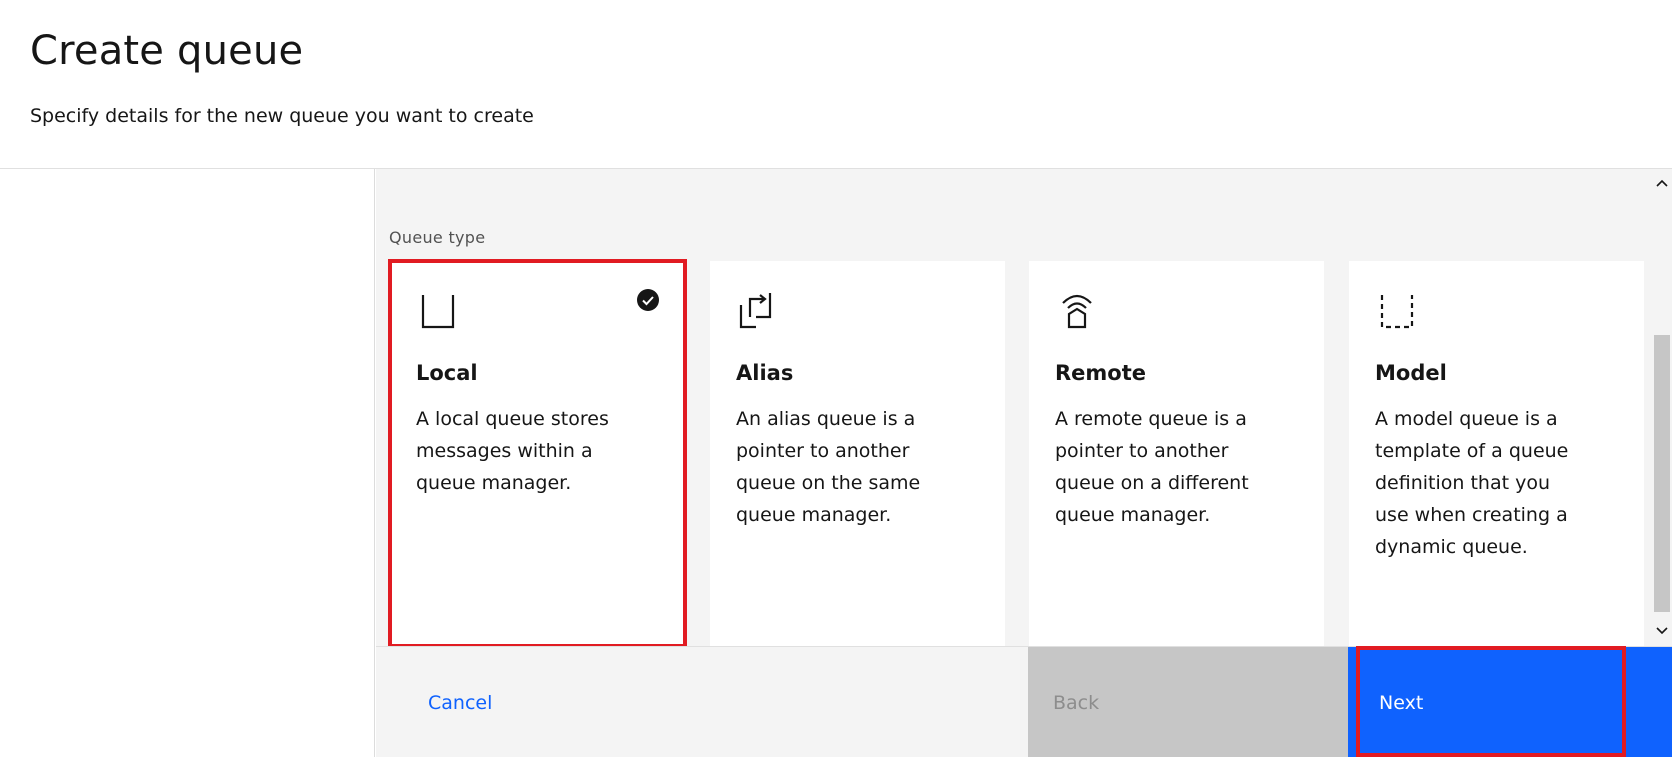 This screenshot has width=1672, height=757. I want to click on scroll-up-icon, so click(1662, 183).